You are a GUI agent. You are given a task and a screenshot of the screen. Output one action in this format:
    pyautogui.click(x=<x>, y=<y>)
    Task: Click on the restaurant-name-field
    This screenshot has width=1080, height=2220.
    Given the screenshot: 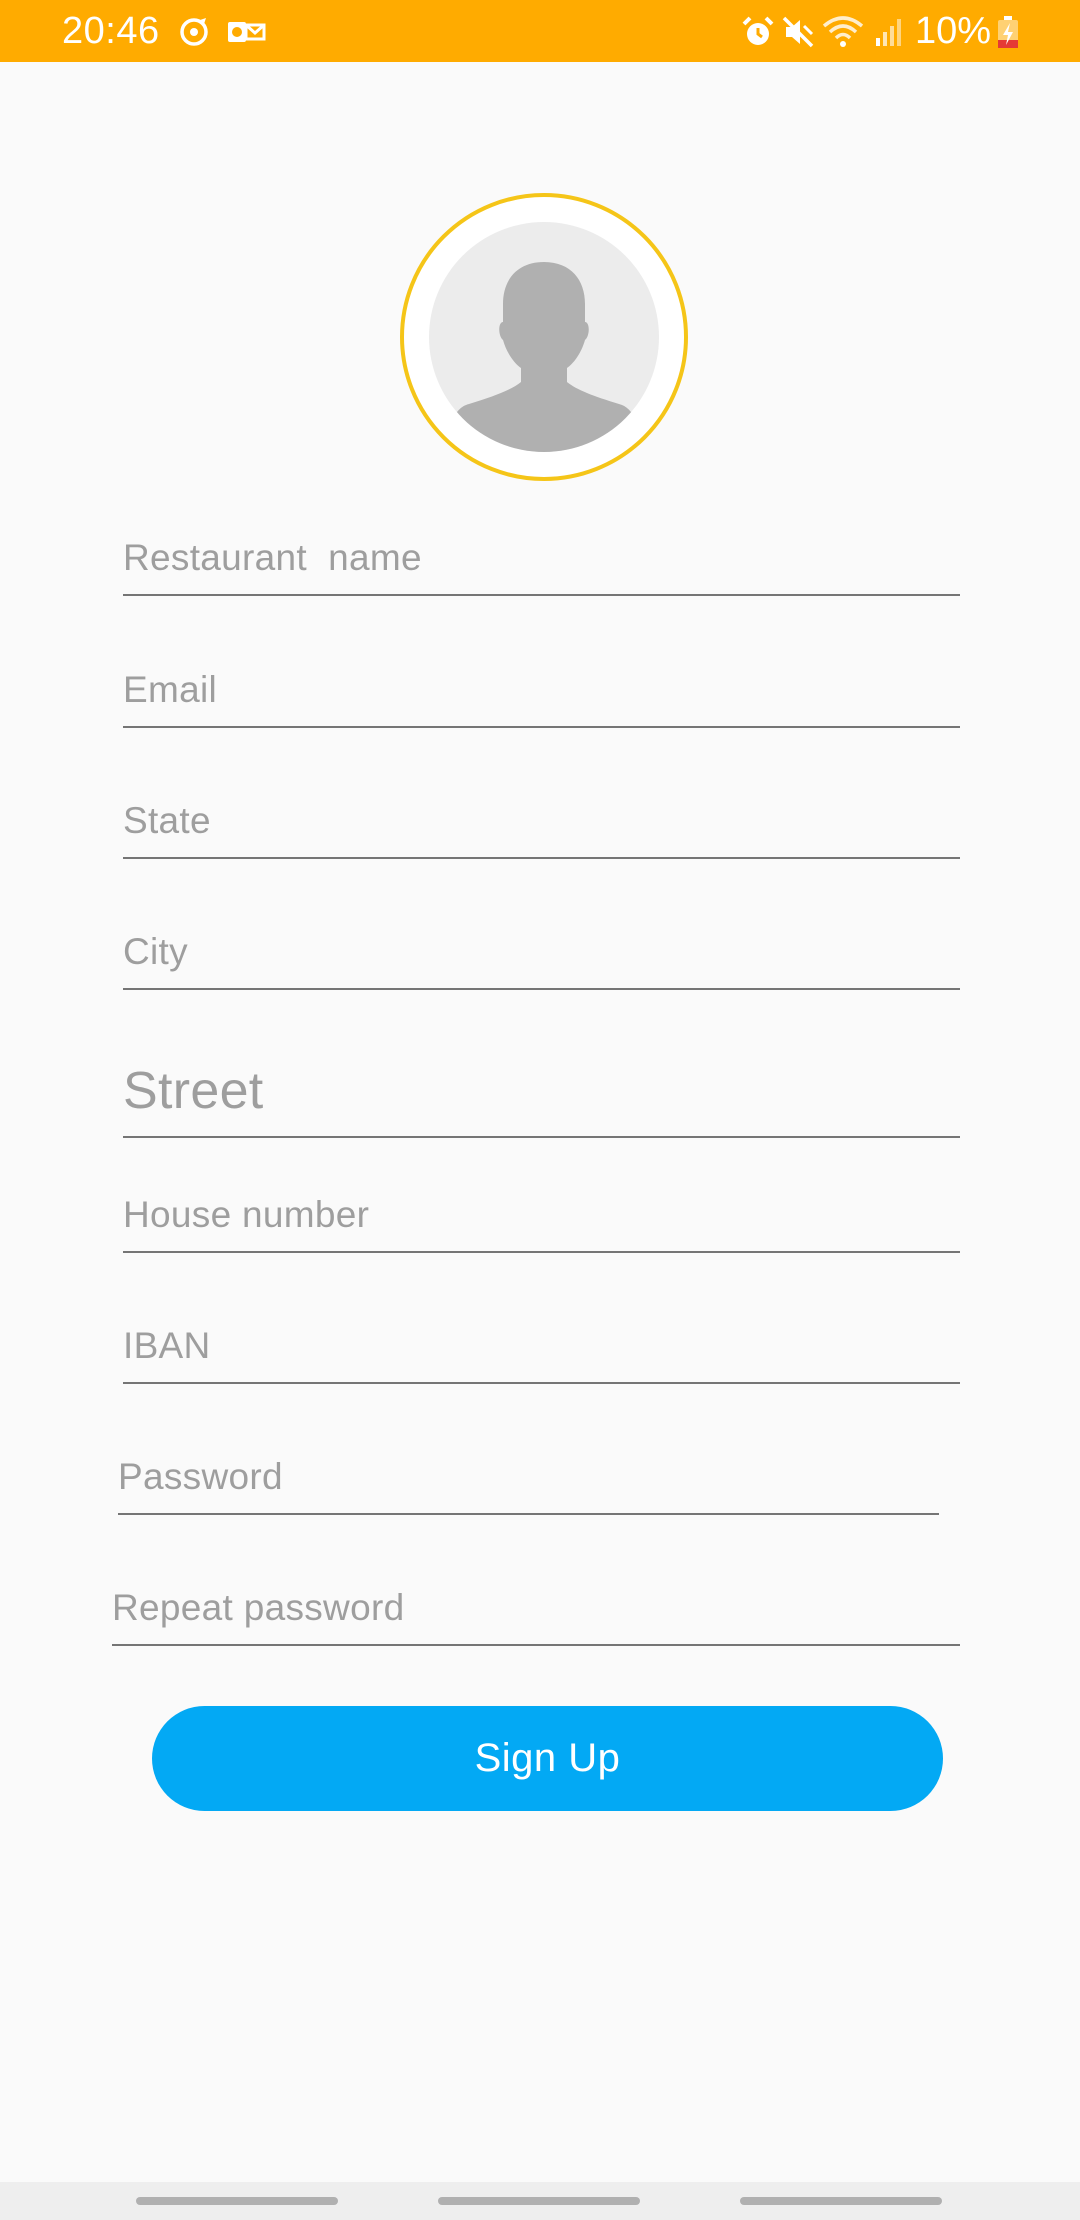 What is the action you would take?
    pyautogui.click(x=541, y=563)
    